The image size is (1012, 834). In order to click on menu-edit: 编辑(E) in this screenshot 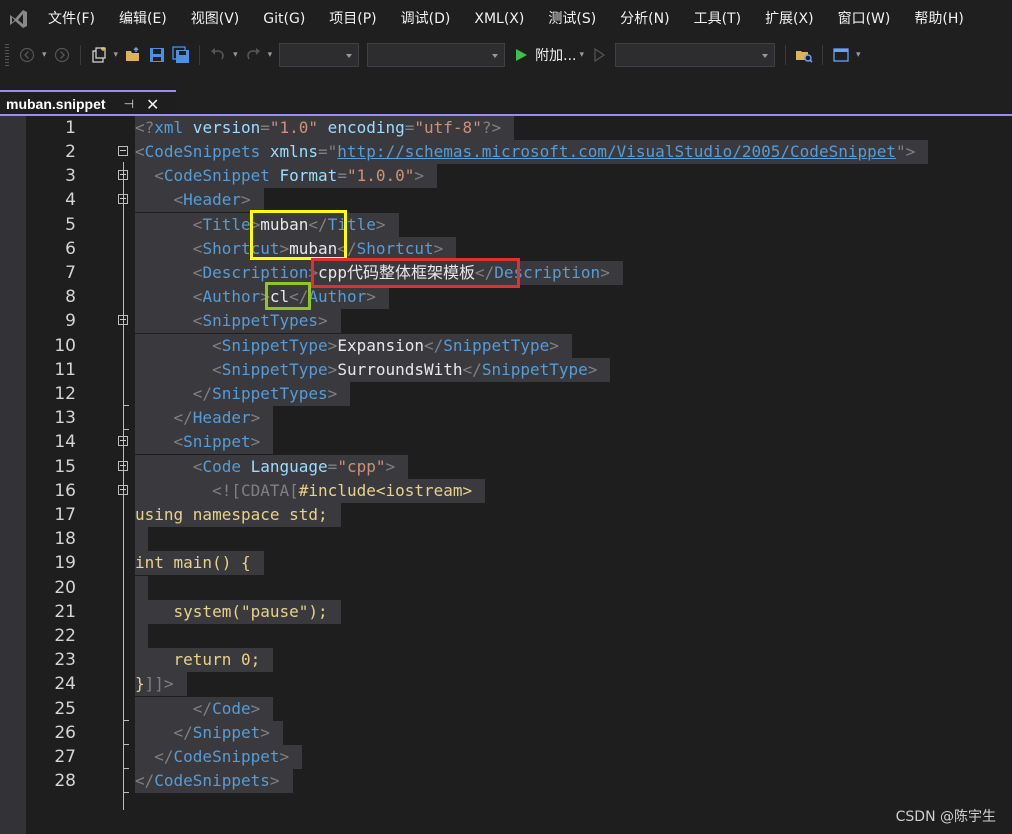, I will do `click(143, 19)`.